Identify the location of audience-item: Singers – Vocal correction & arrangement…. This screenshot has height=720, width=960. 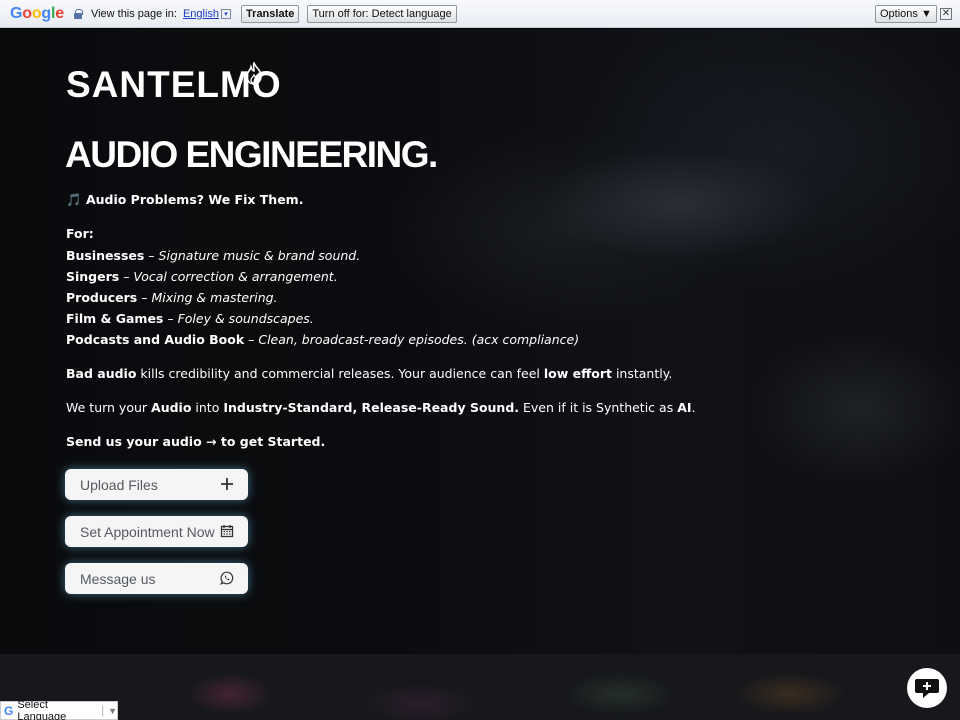
(202, 276).